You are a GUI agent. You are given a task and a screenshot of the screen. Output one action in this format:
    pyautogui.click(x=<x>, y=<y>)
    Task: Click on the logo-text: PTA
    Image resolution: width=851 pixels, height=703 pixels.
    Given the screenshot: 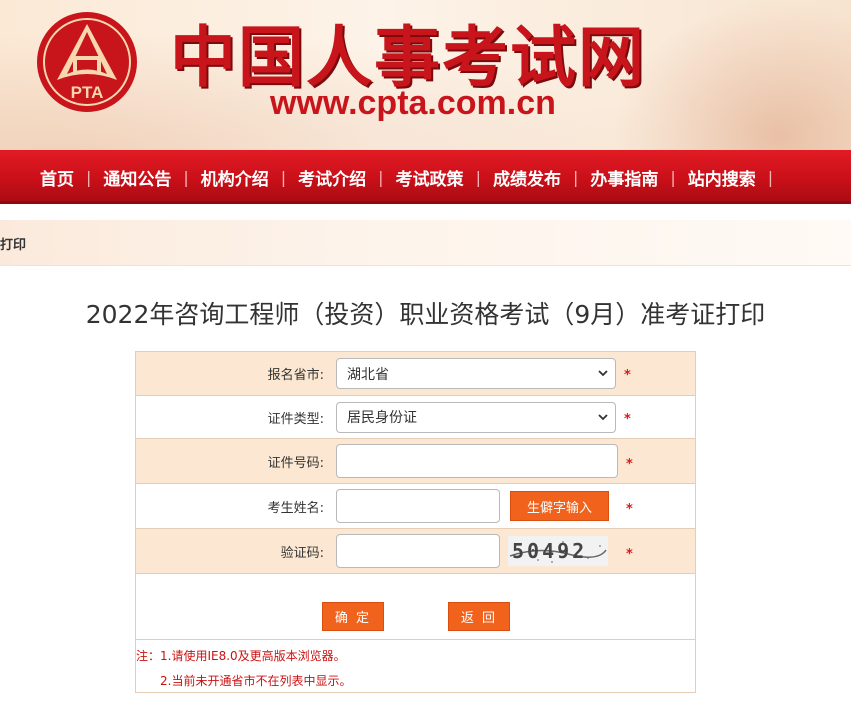 What is the action you would take?
    pyautogui.click(x=87, y=92)
    